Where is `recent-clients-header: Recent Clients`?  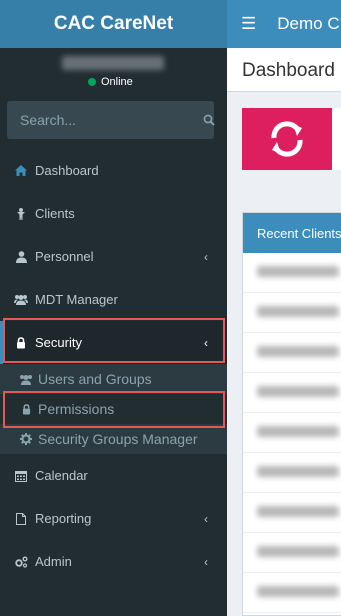
recent-clients-header: Recent Clients is located at coordinates (292, 233).